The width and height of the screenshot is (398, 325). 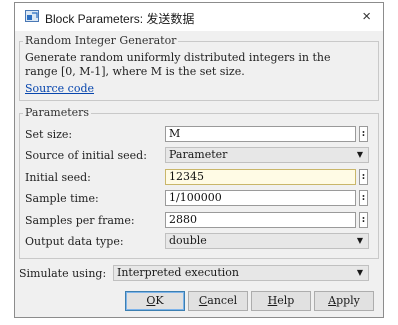 I want to click on samples-per-frame-menu-button: :, so click(x=363, y=220).